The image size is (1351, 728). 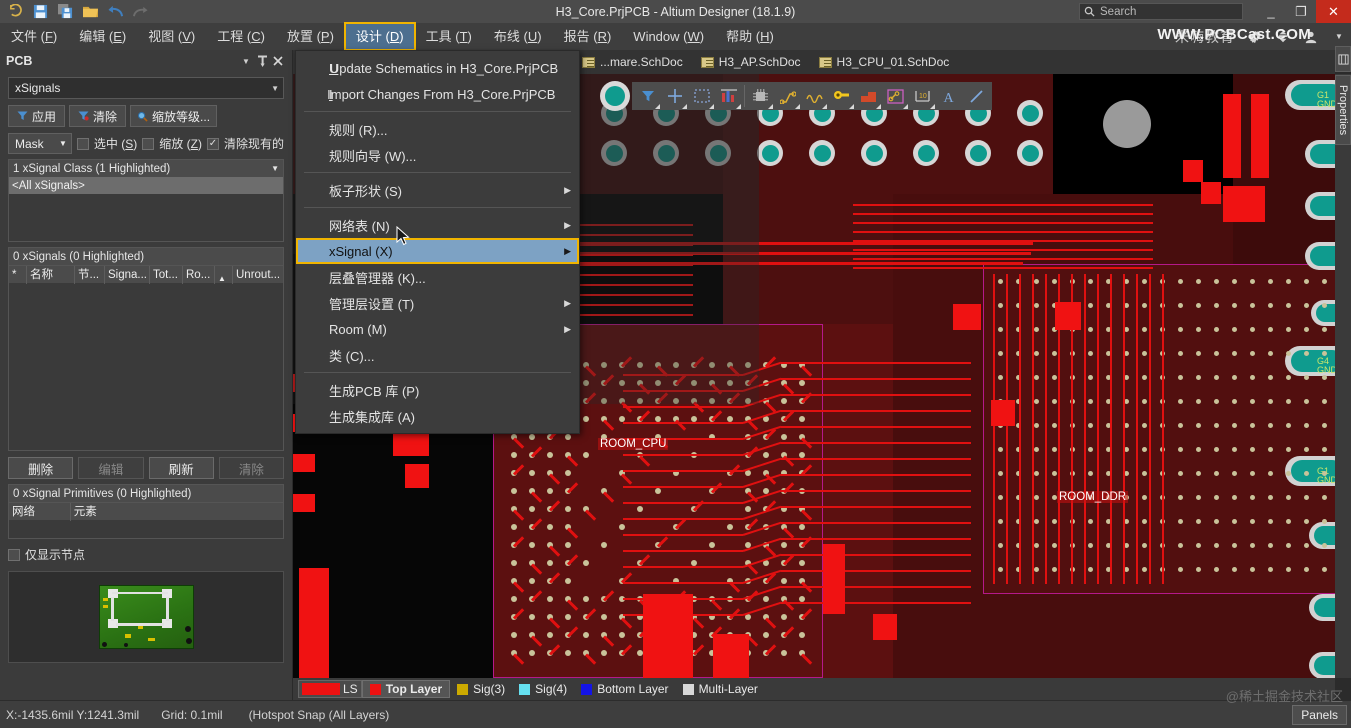 I want to click on layer-tab-multi-layer: Multi-Layer, so click(x=720, y=689).